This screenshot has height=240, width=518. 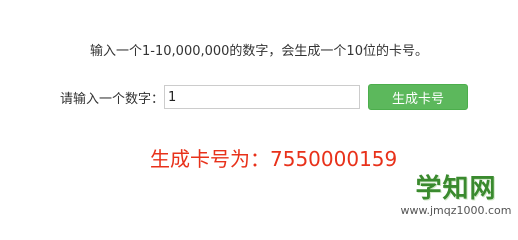 What do you see at coordinates (259, 51) in the screenshot?
I see `instruction-text: 输入一个1-10,000,000的数字，会生成一个10位的卡号。` at bounding box center [259, 51].